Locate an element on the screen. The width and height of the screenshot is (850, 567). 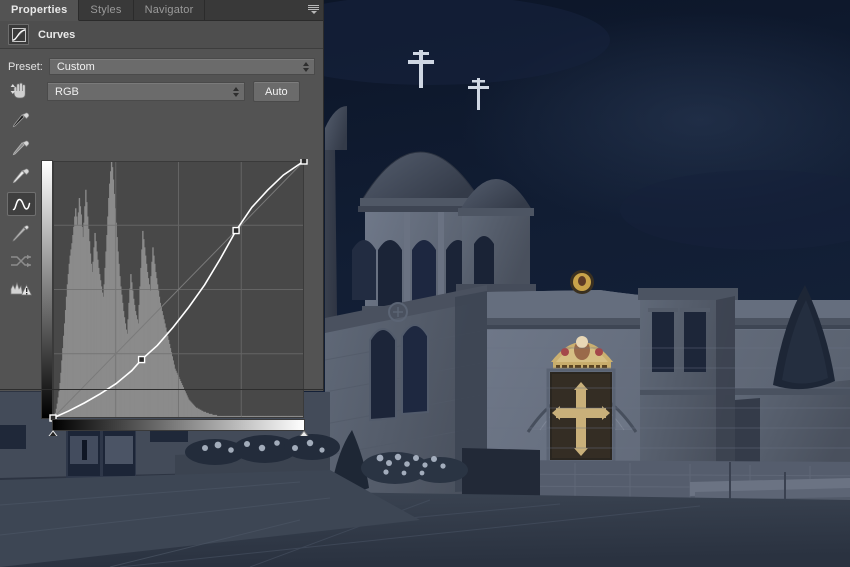
preset-label: Preset: is located at coordinates (25, 66).